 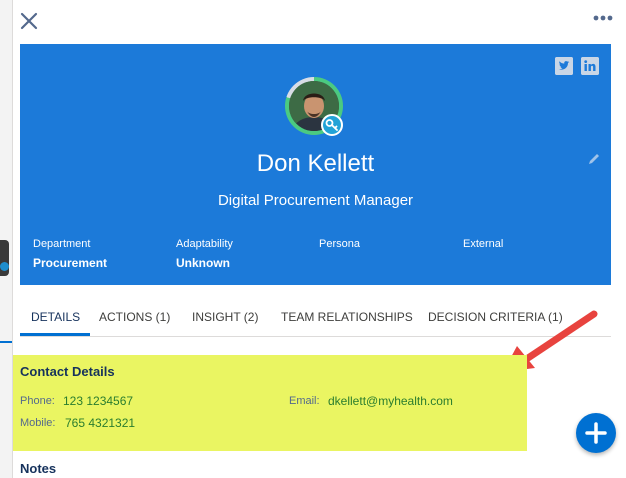 What do you see at coordinates (67, 371) in the screenshot?
I see `contact-details-title: Contact Details` at bounding box center [67, 371].